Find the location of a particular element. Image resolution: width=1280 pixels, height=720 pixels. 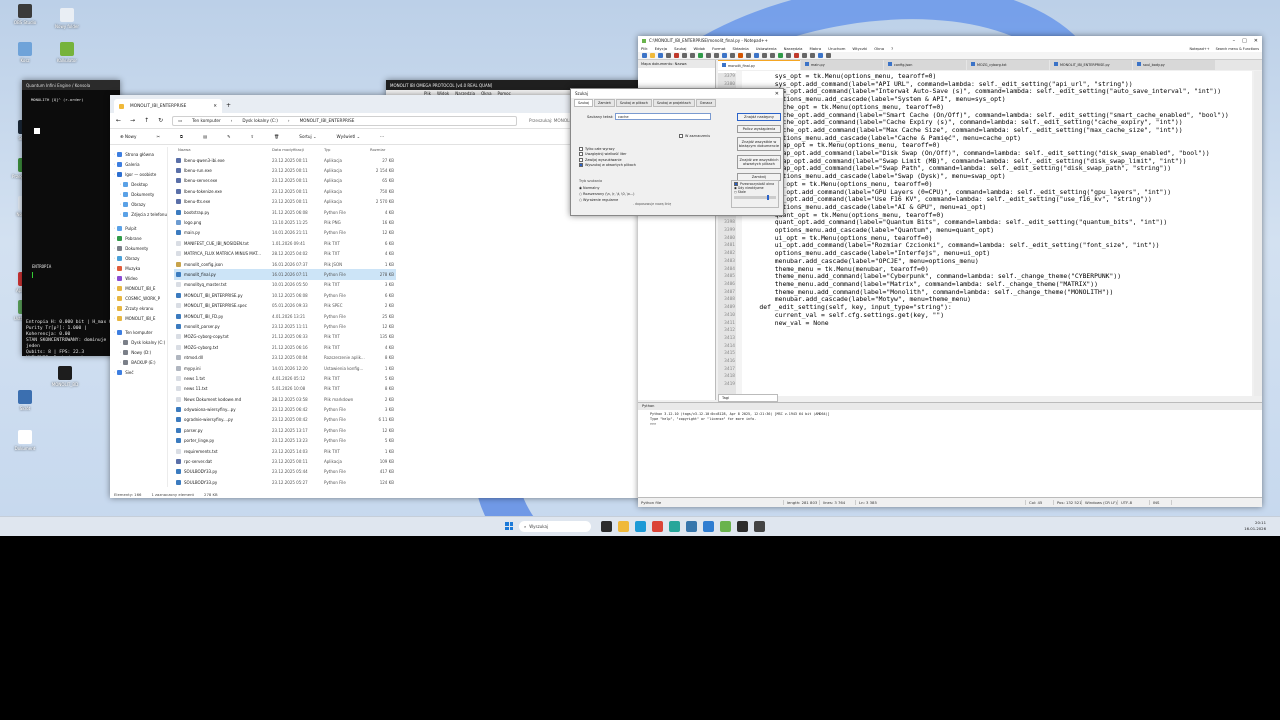

close-tab-icon: ✕ is located at coordinates (215, 106).